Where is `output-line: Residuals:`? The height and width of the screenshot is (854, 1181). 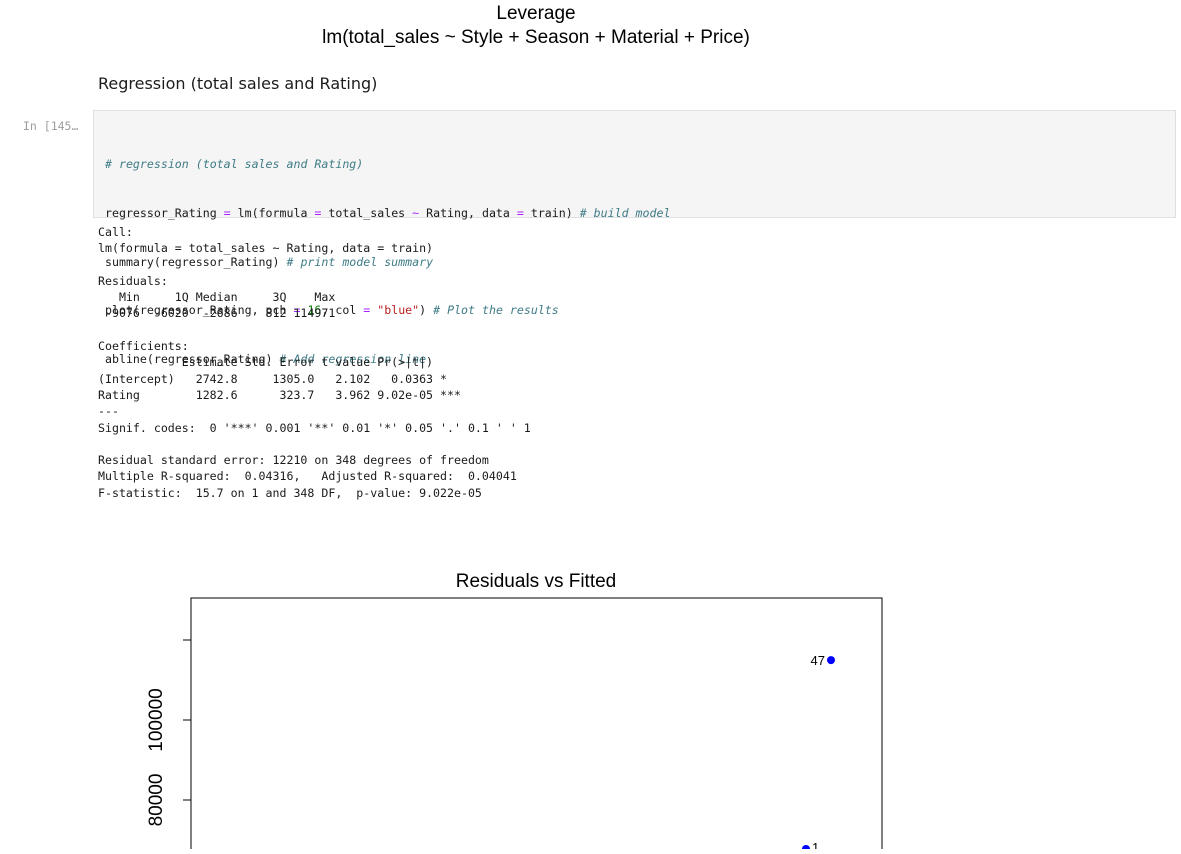
output-line: Residuals: is located at coordinates (133, 280).